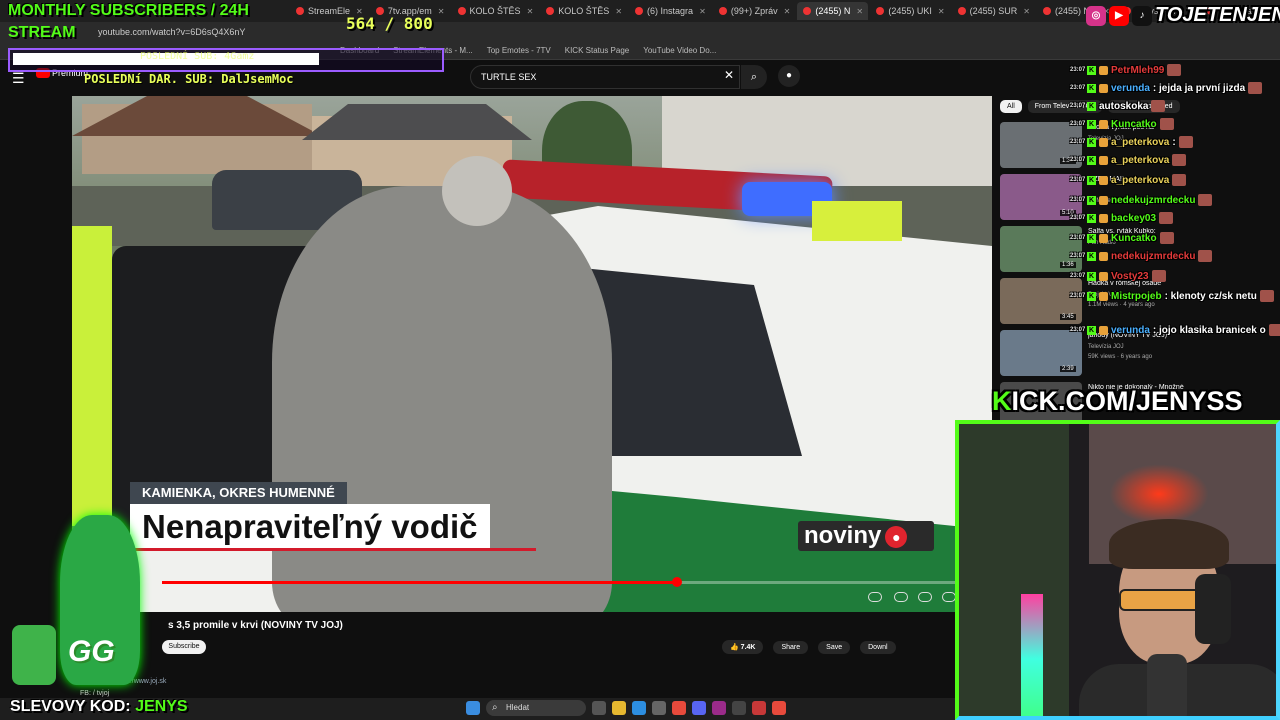 This screenshot has width=1280, height=720. Describe the element at coordinates (993, 11) in the screenshot. I see `browser-tab: (2455) SUR ✕` at that location.